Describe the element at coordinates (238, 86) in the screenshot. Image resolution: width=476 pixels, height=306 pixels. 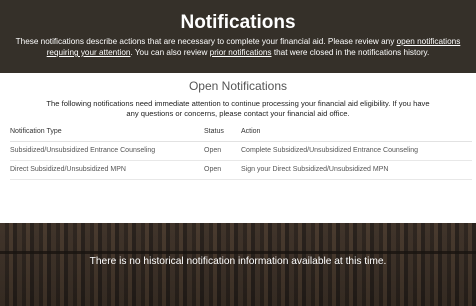
I see `open-notifications-title: Open Notifications` at that location.